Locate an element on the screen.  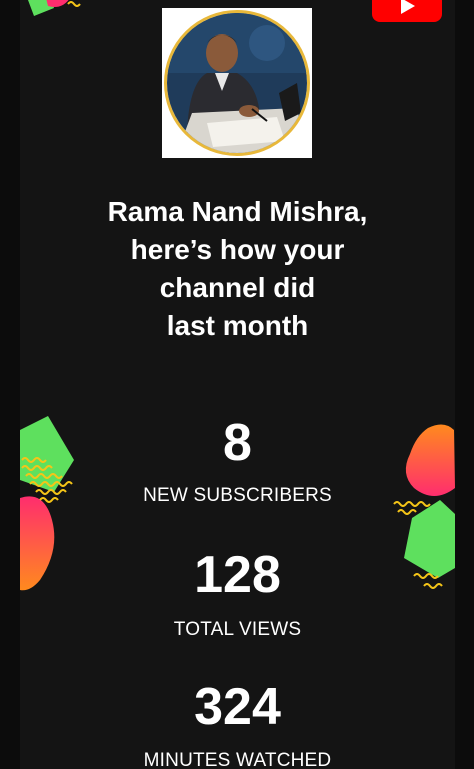
avatar-photo is located at coordinates (237, 83).